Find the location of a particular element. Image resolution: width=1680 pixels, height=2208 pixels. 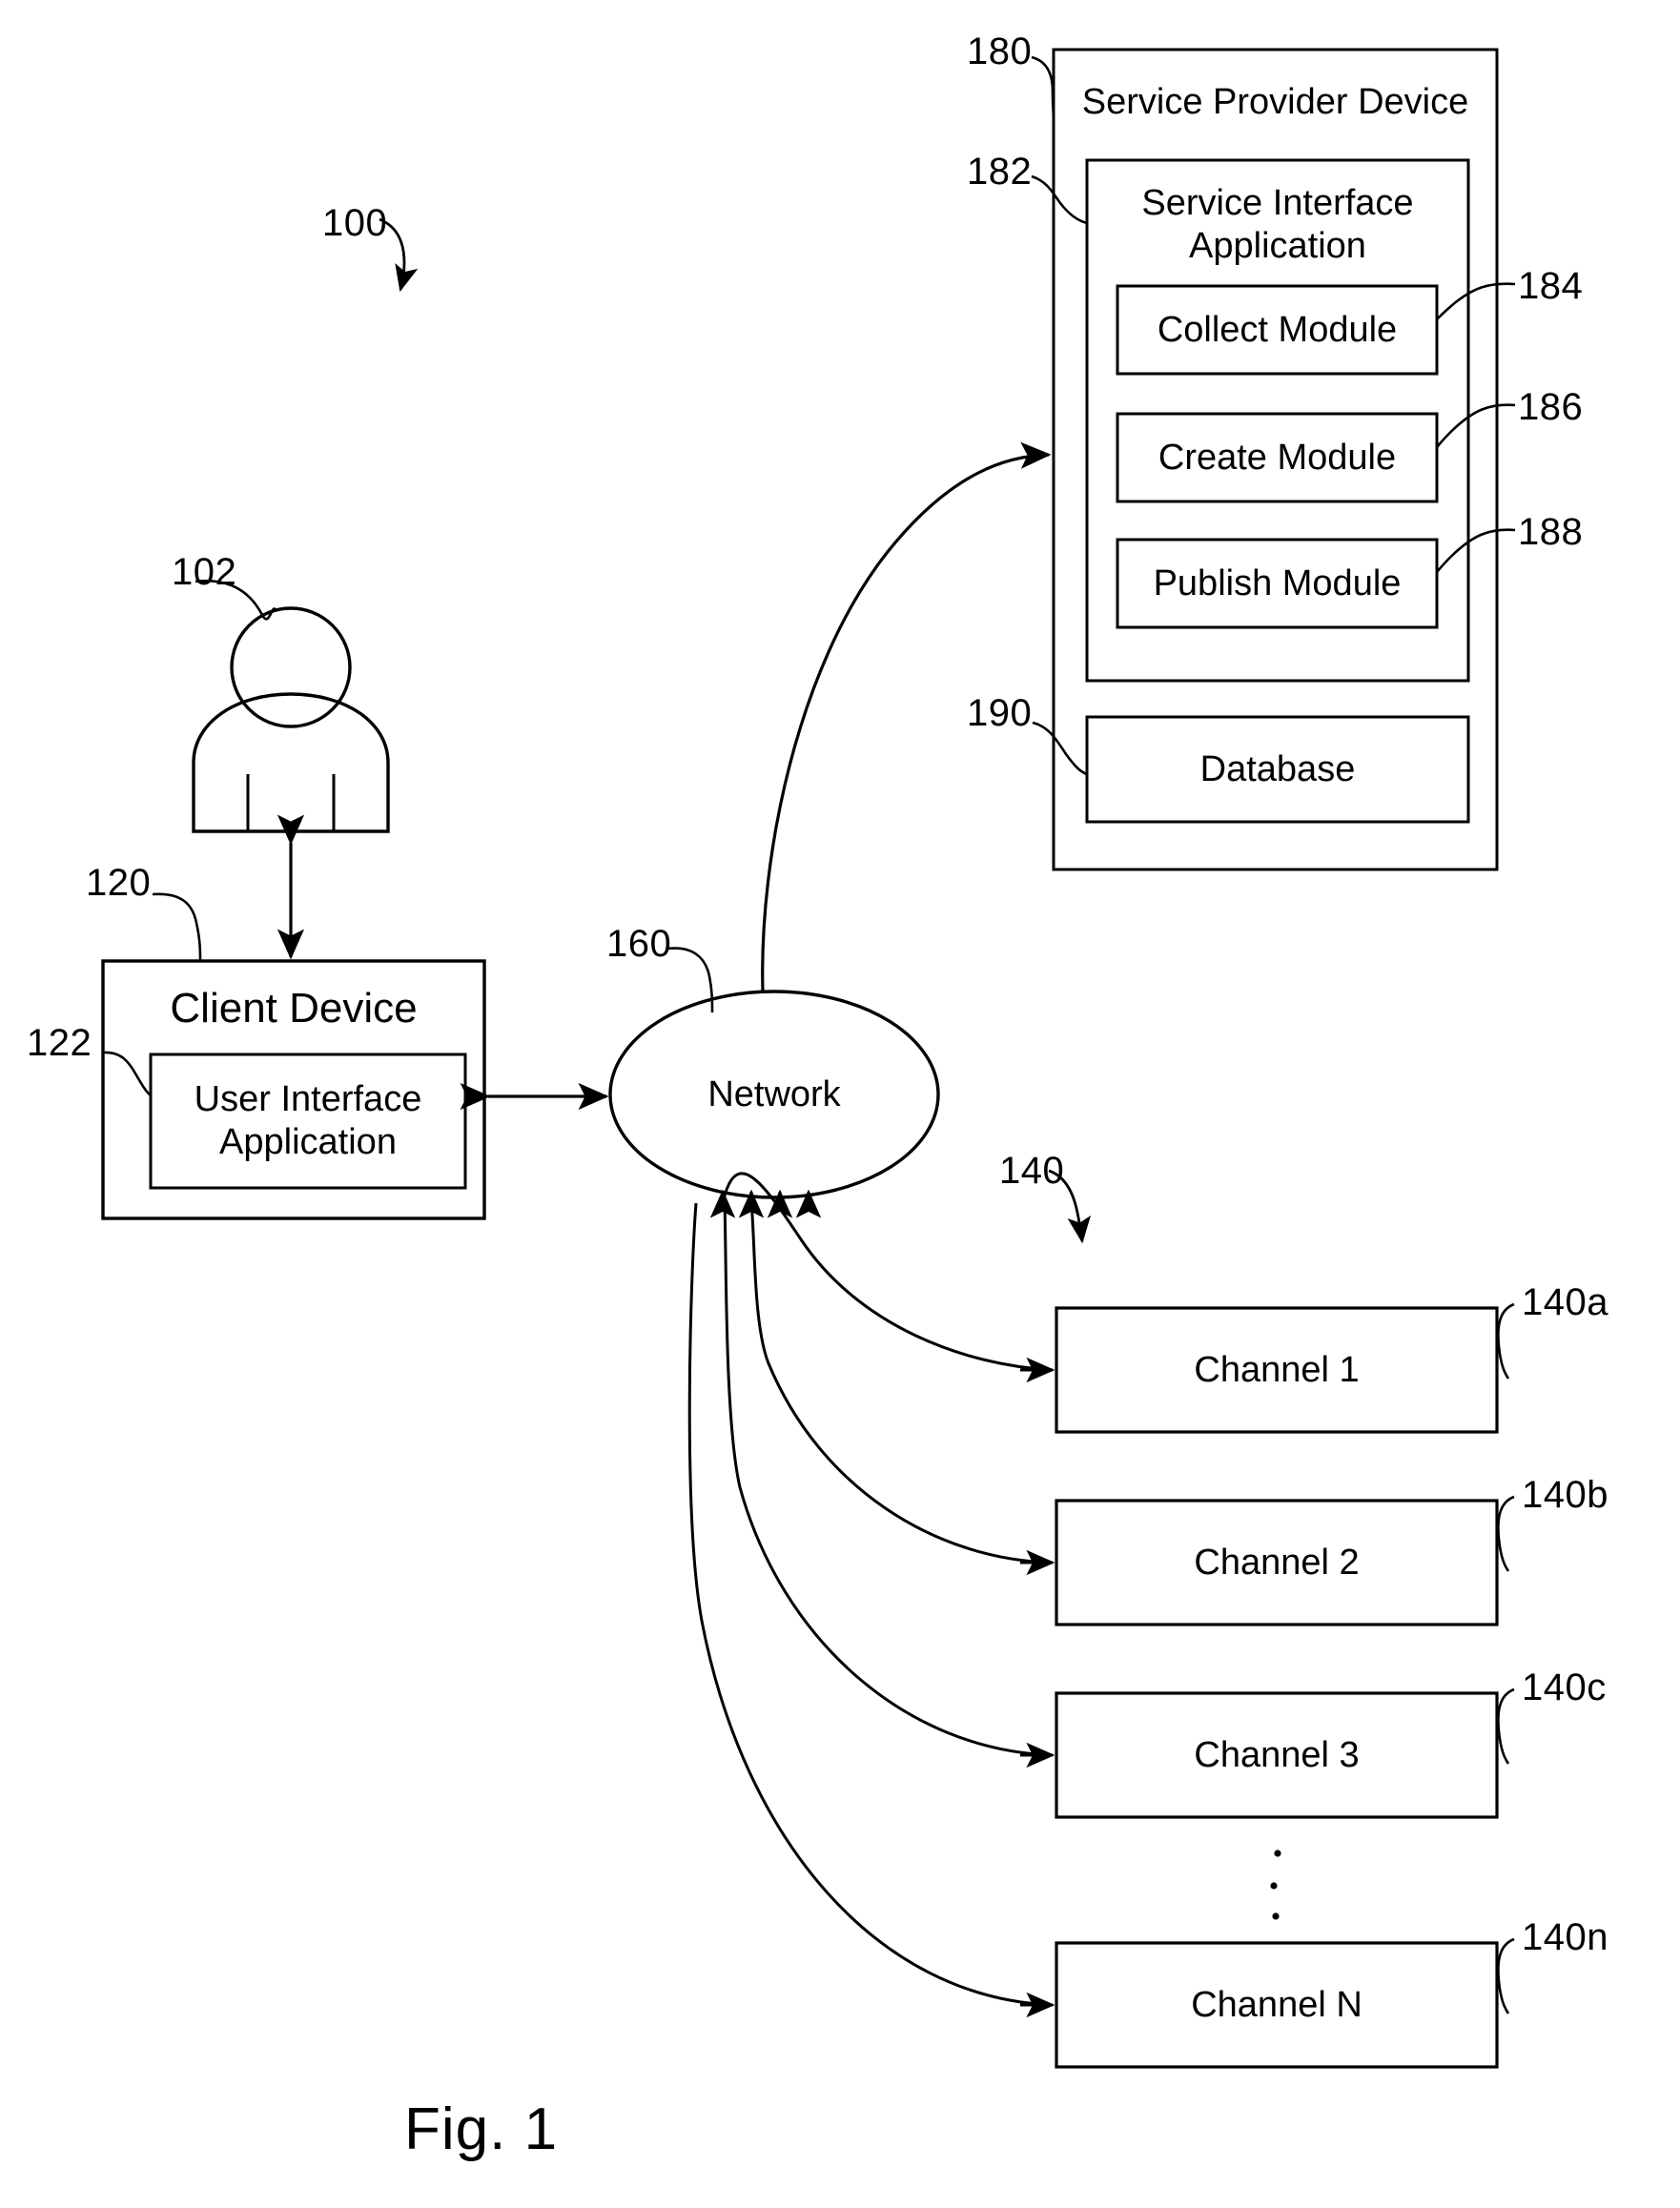

ref-102: 102 is located at coordinates (204, 572).